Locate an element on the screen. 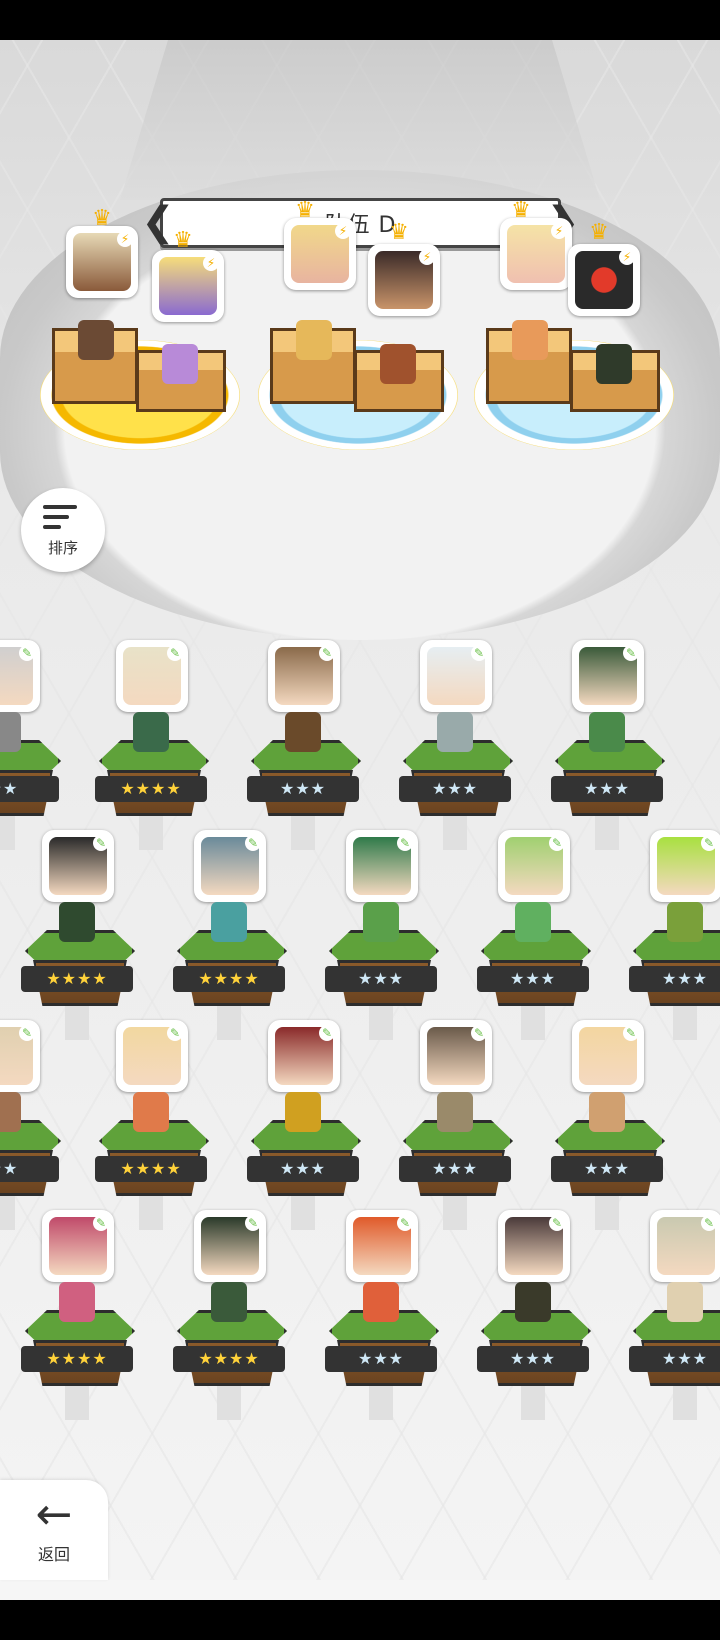  back-button: ← 返回 is located at coordinates (54, 1530).